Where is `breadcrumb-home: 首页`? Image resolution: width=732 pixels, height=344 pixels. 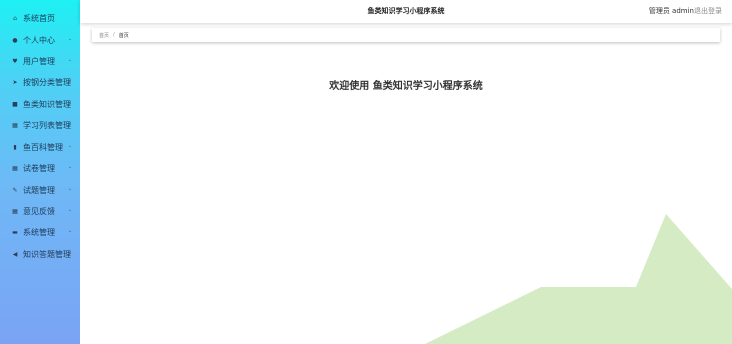
breadcrumb-home: 首页 is located at coordinates (104, 35).